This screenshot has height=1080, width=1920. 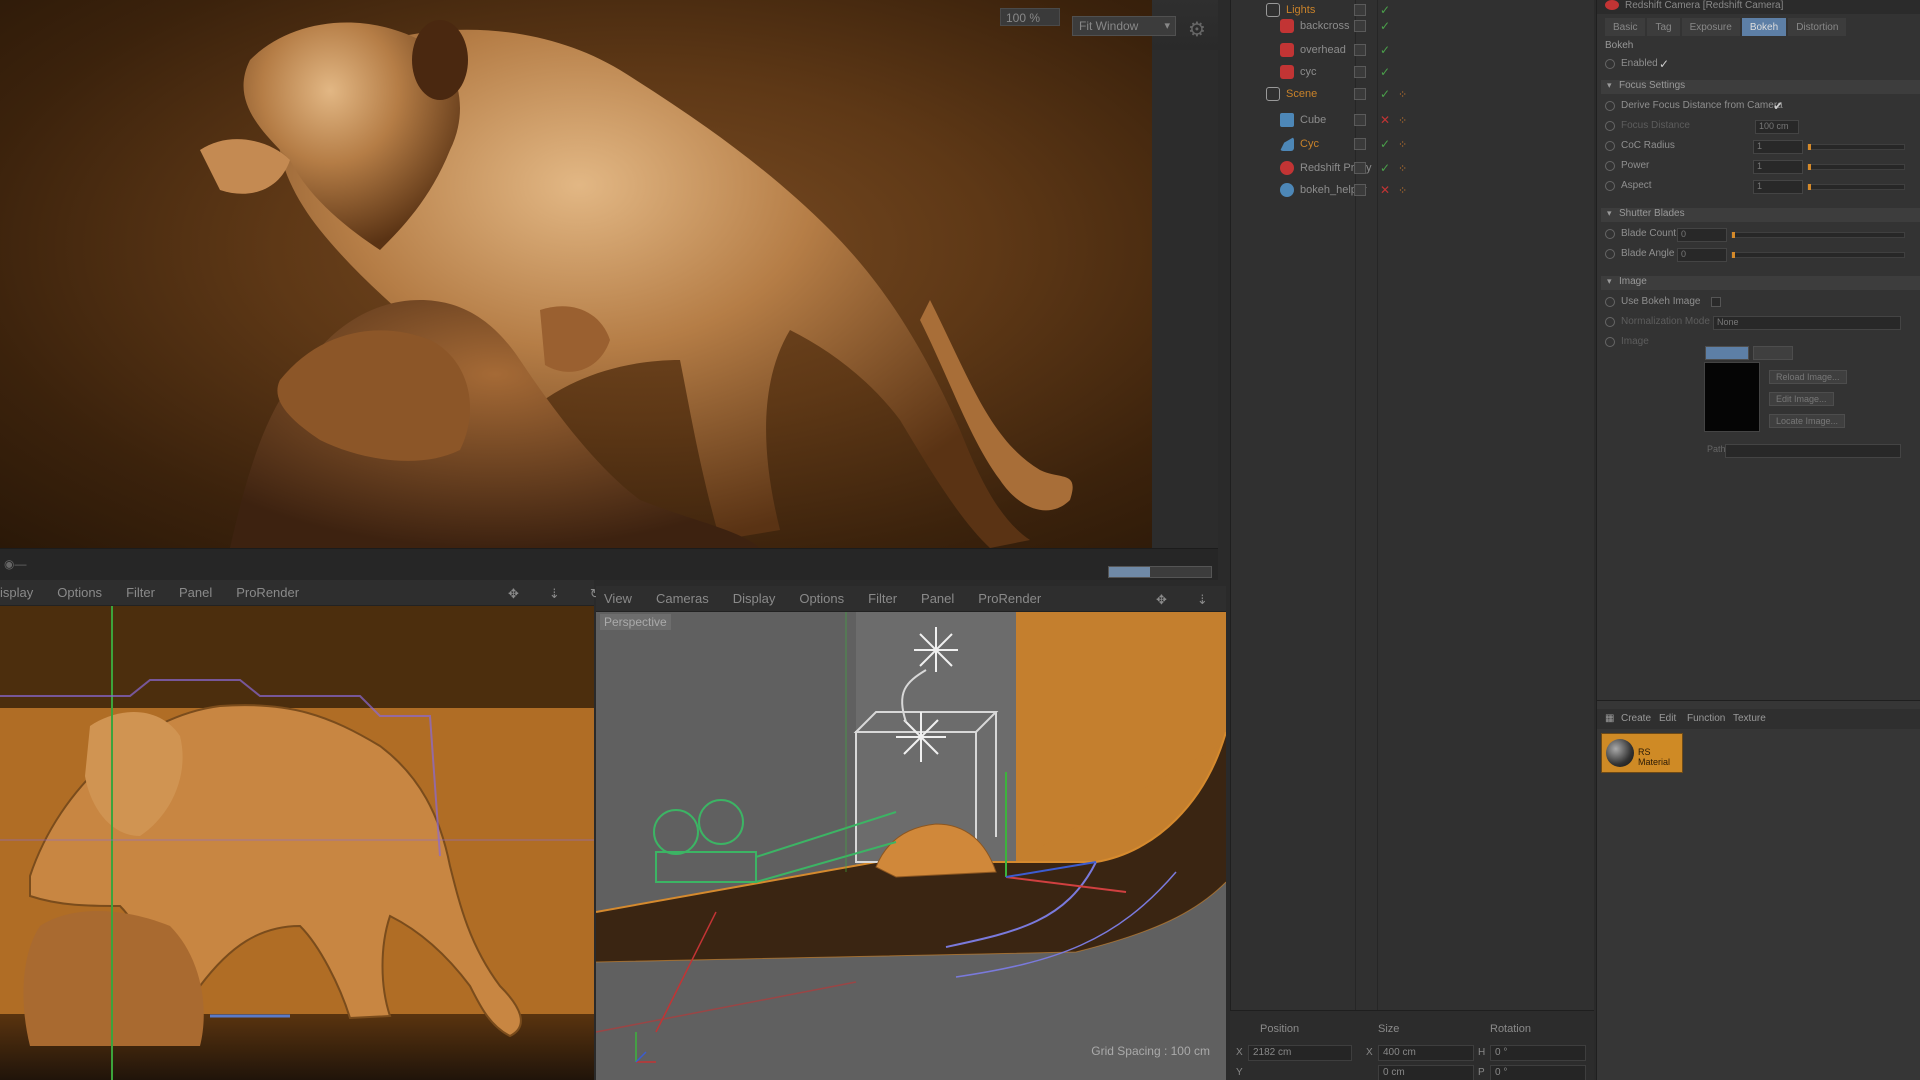 What do you see at coordinates (1412, 51) in the screenshot?
I see `object-row: overhead ✓` at bounding box center [1412, 51].